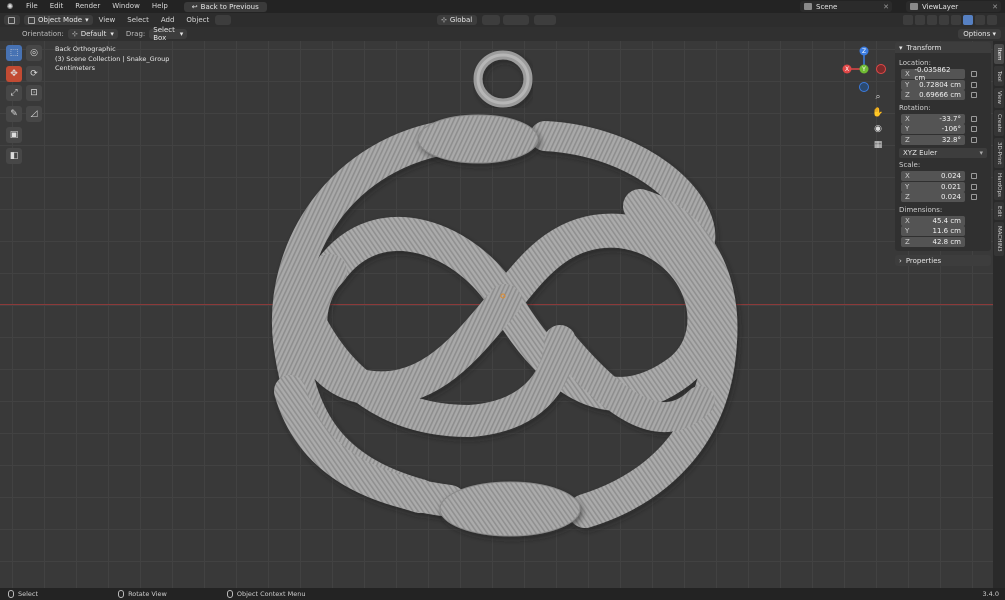 The height and width of the screenshot is (600, 1005). I want to click on axis-x-label: X, so click(907, 220).